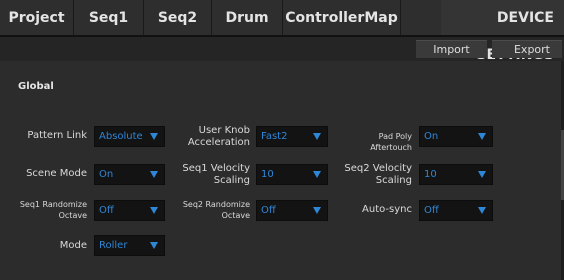 The height and width of the screenshot is (280, 564). What do you see at coordinates (177, 17) in the screenshot?
I see `tab-seq2: Seq2` at bounding box center [177, 17].